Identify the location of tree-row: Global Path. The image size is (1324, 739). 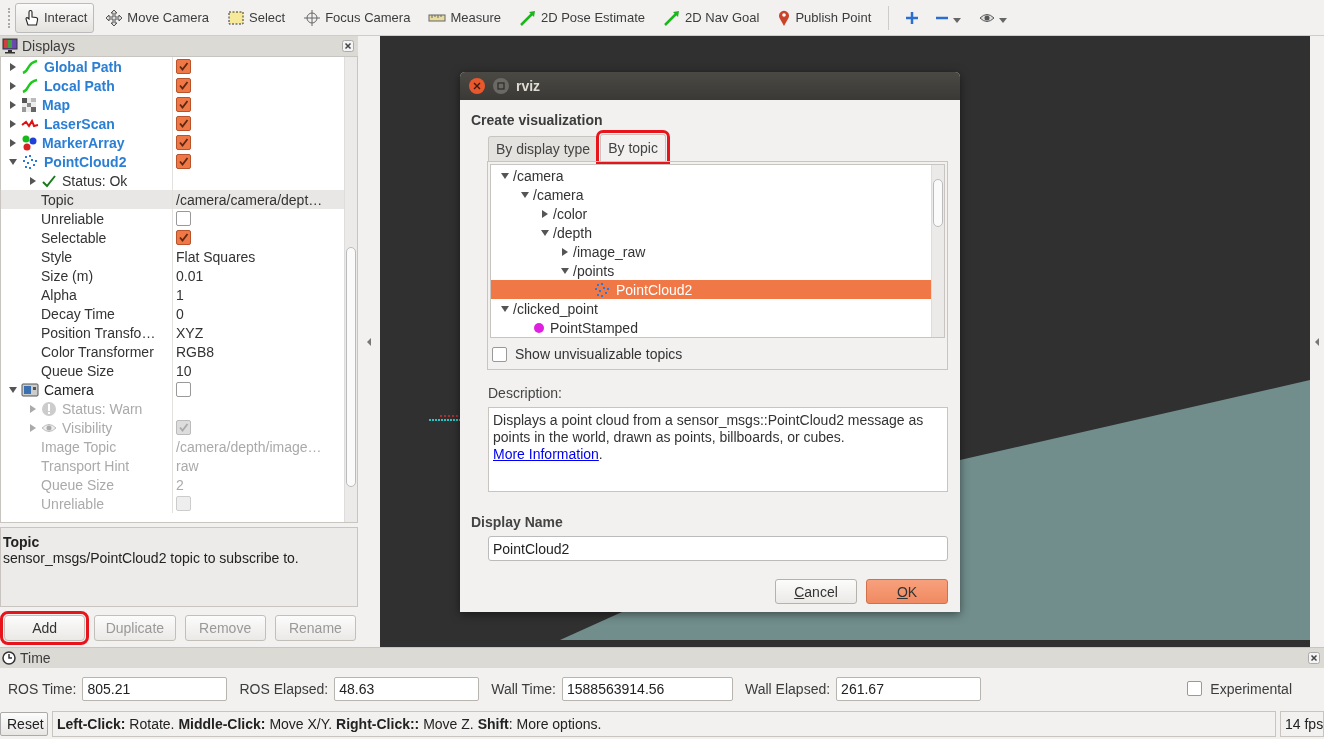
(172, 66).